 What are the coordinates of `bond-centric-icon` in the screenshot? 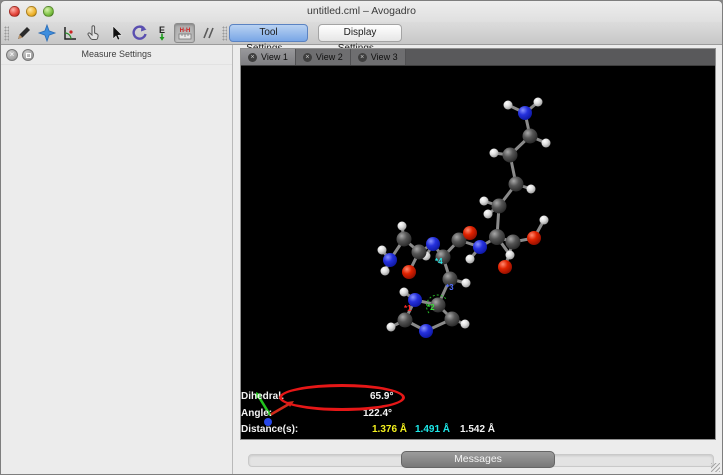 It's located at (69, 33).